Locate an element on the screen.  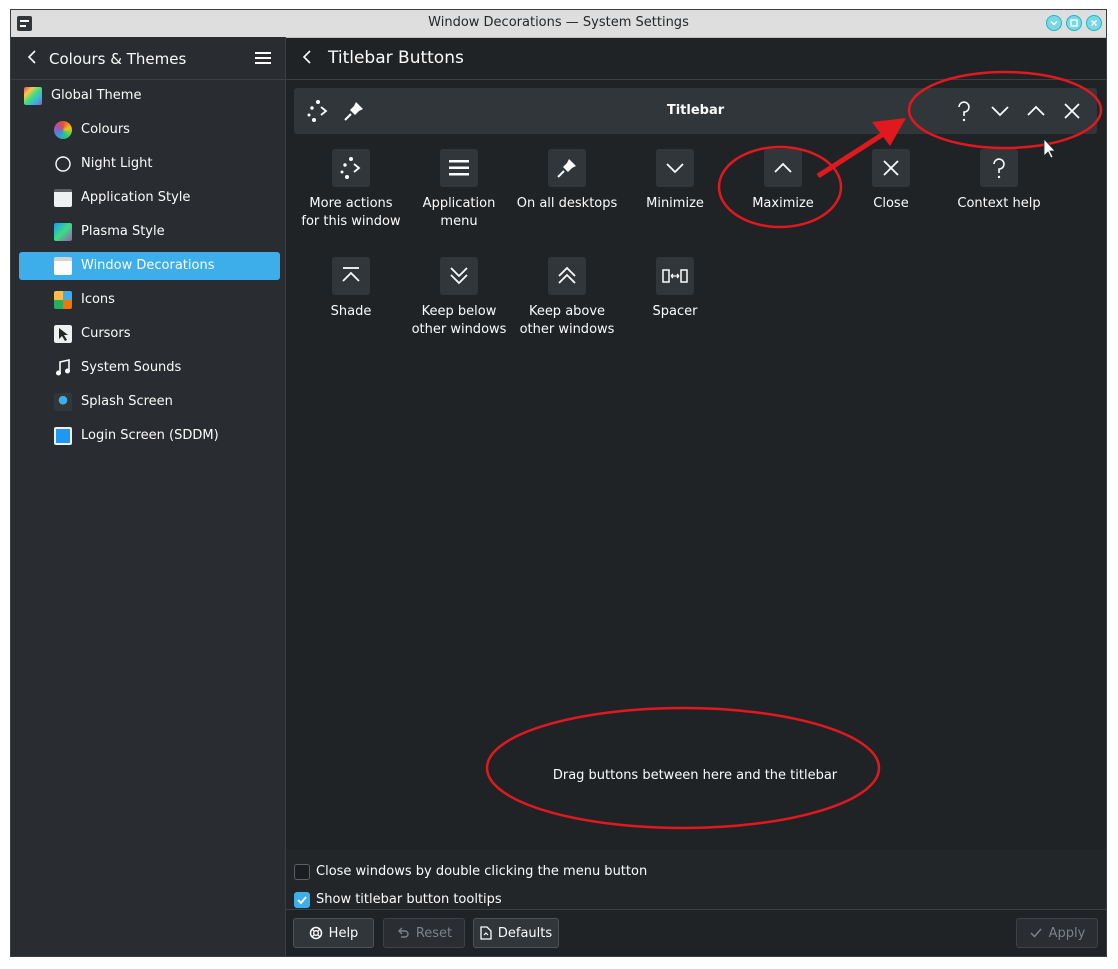
sidebar-header: Colours & Themes is located at coordinates (148, 58).